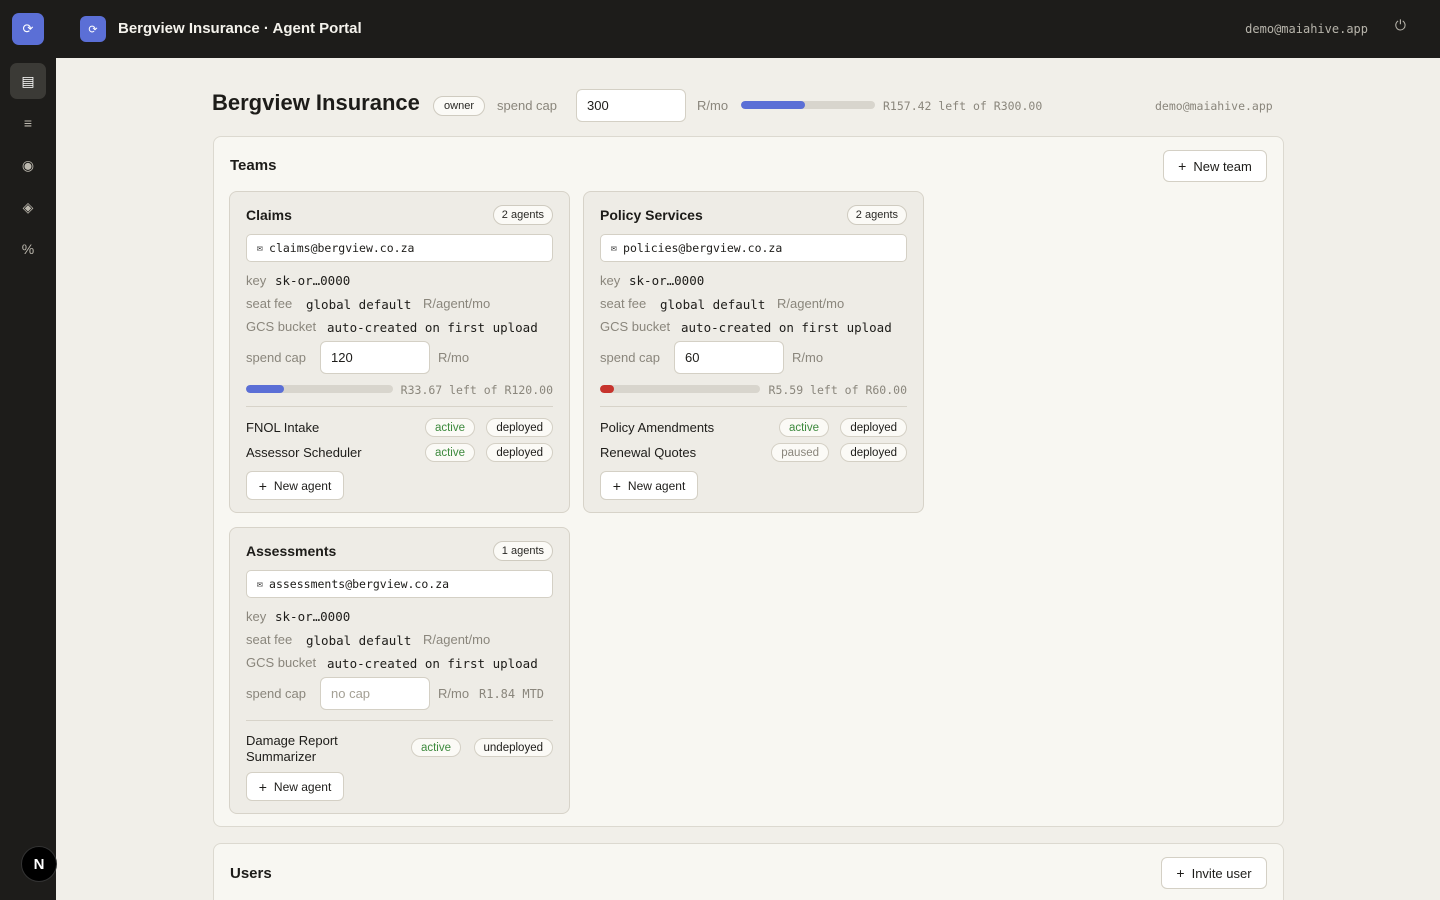 The image size is (1440, 900). Describe the element at coordinates (240, 28) in the screenshot. I see `app-title: Bergview Insurance · Agent Portal` at that location.